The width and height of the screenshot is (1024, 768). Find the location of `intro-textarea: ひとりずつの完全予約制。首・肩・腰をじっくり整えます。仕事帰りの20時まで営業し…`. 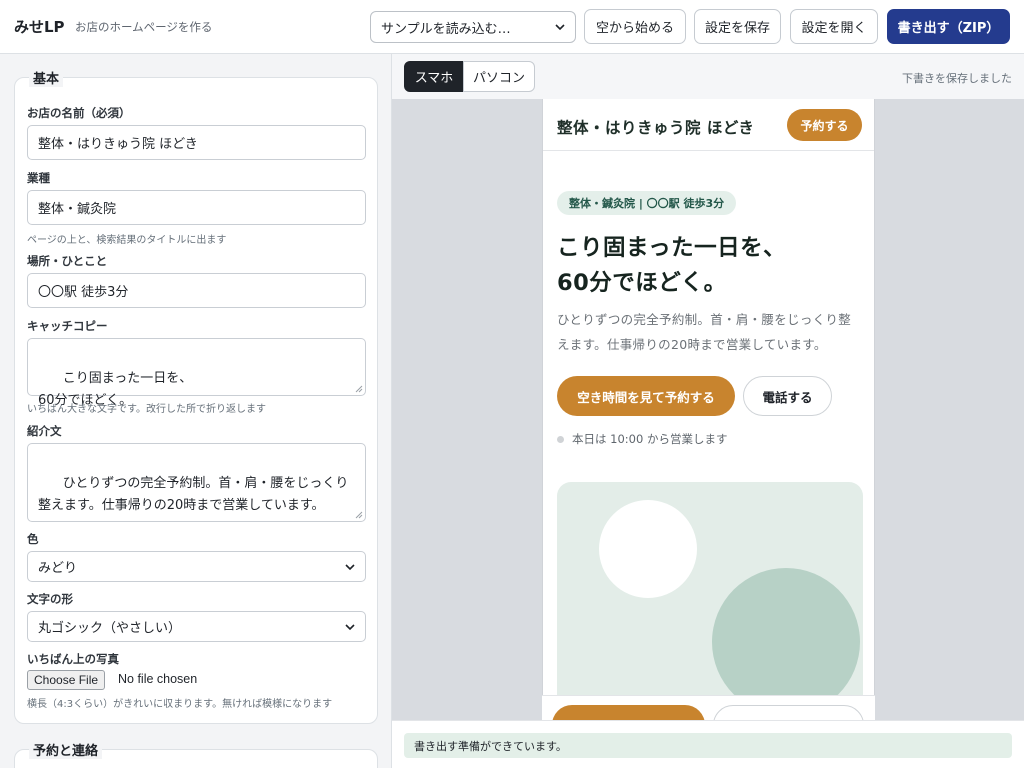

intro-textarea: ひとりずつの完全予約制。首・肩・腰をじっくり整えます。仕事帰りの20時まで営業し… is located at coordinates (196, 482).